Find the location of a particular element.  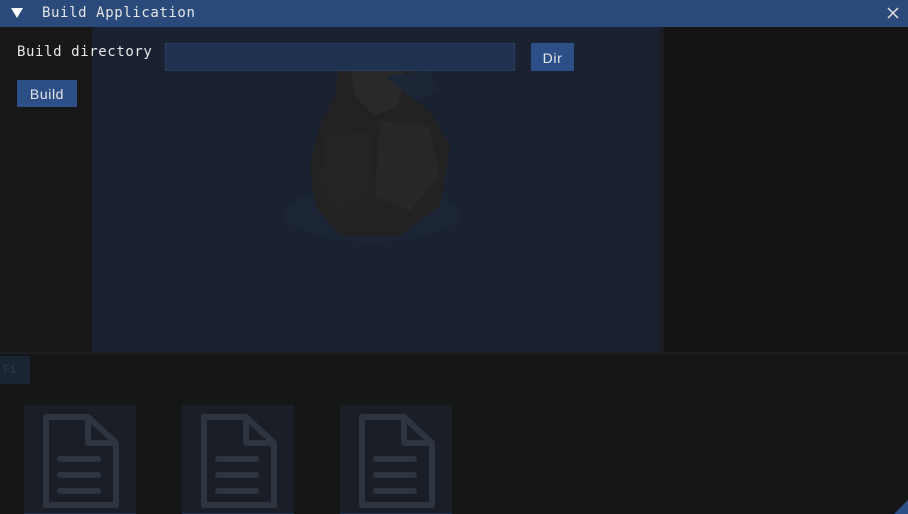

dir-browse-button: Dir is located at coordinates (552, 57).